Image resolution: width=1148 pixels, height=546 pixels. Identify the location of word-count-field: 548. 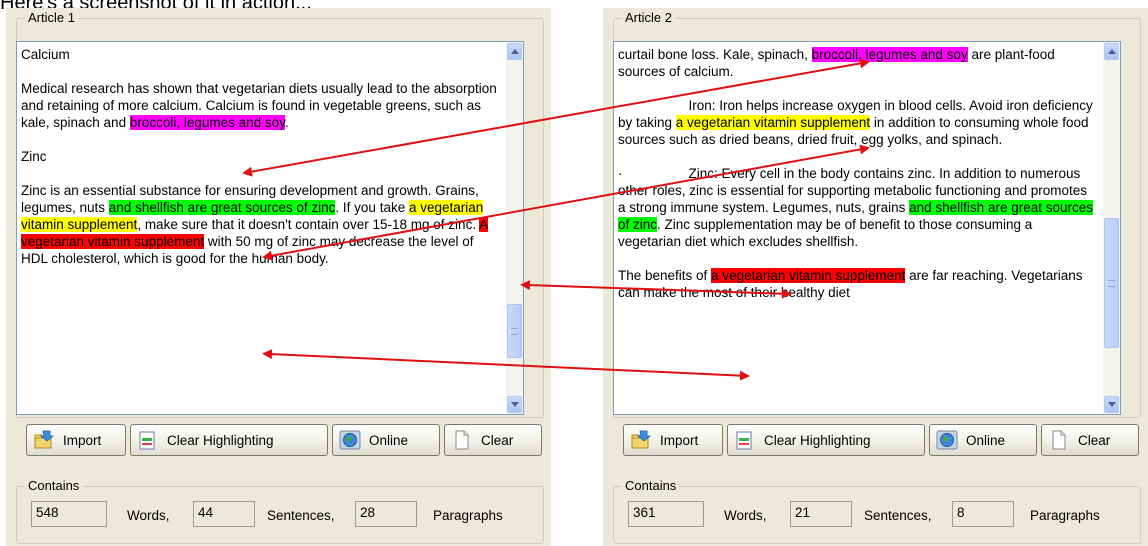
(69, 514).